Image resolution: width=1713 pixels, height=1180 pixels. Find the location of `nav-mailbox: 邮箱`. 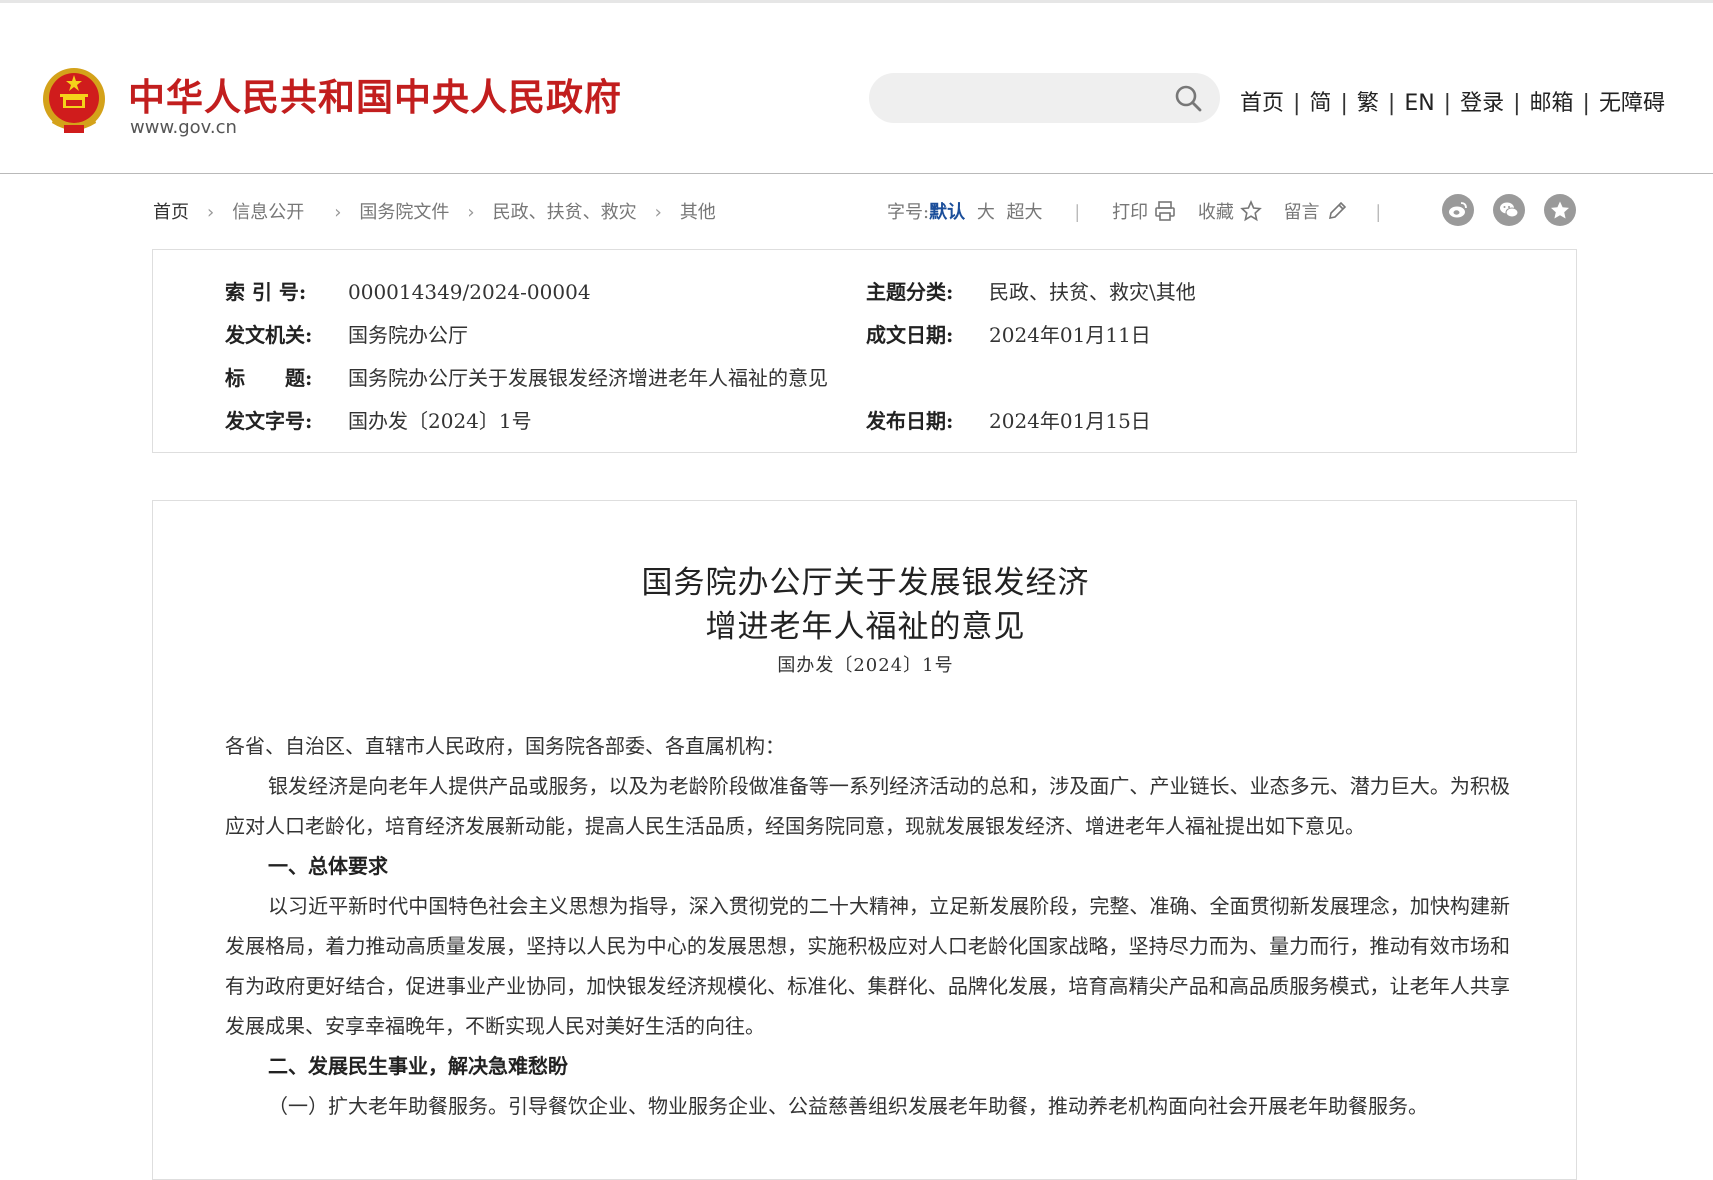

nav-mailbox: 邮箱 is located at coordinates (1552, 103).